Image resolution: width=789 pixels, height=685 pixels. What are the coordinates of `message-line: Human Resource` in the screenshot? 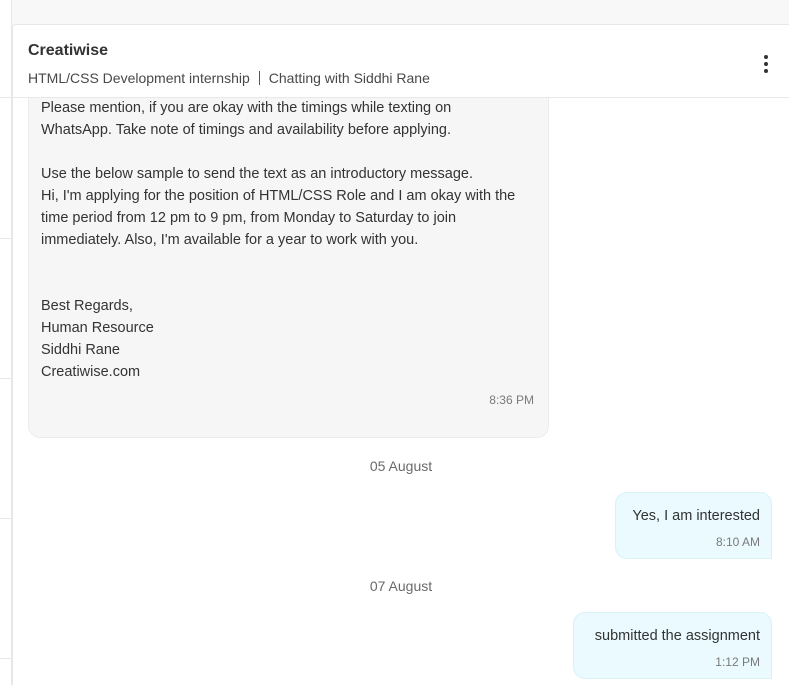 It's located at (97, 328).